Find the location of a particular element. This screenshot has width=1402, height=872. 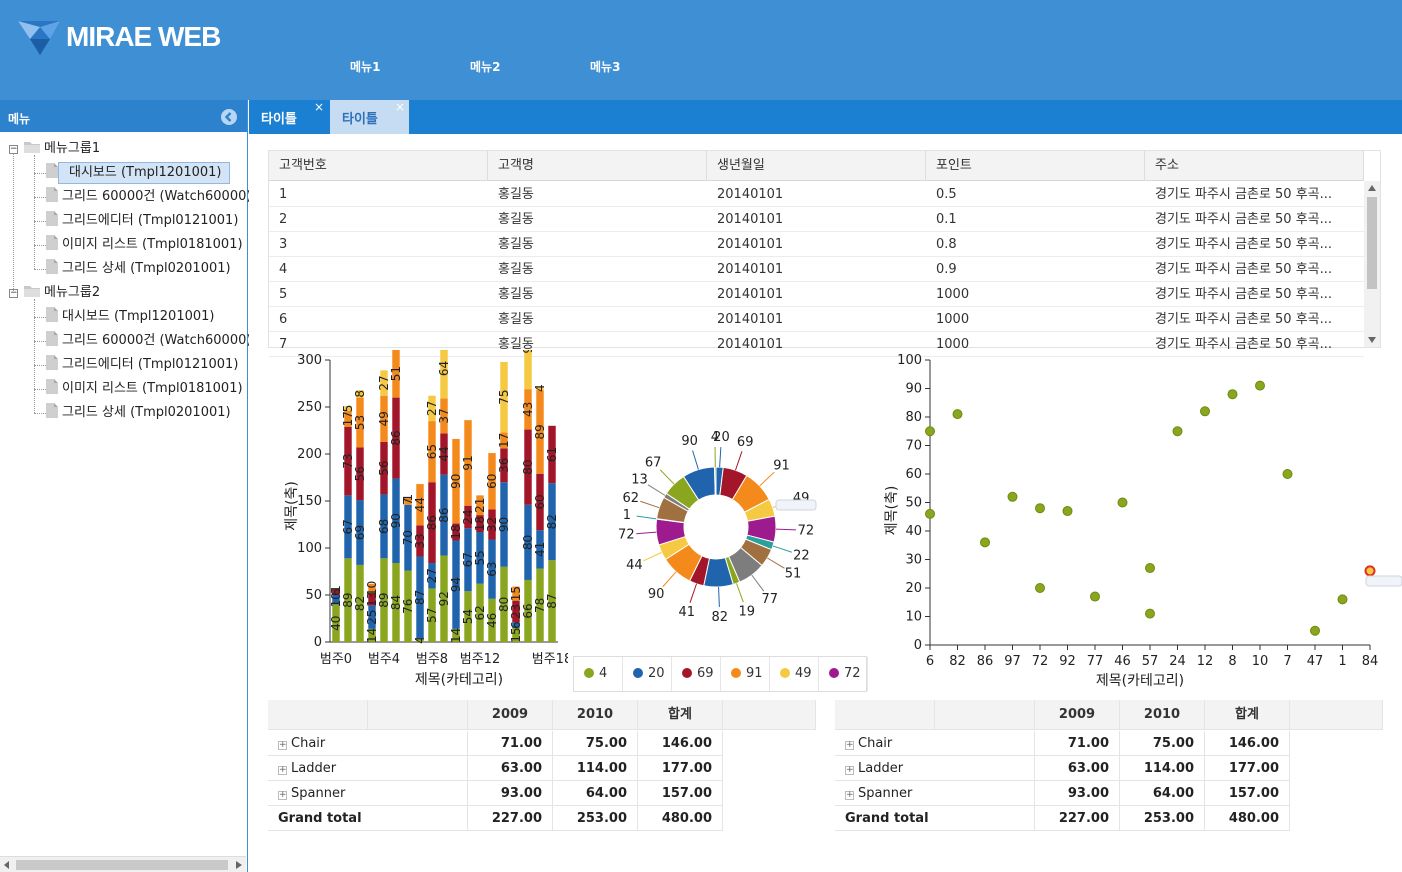

bar-data-label: 75 is located at coordinates (504, 396).